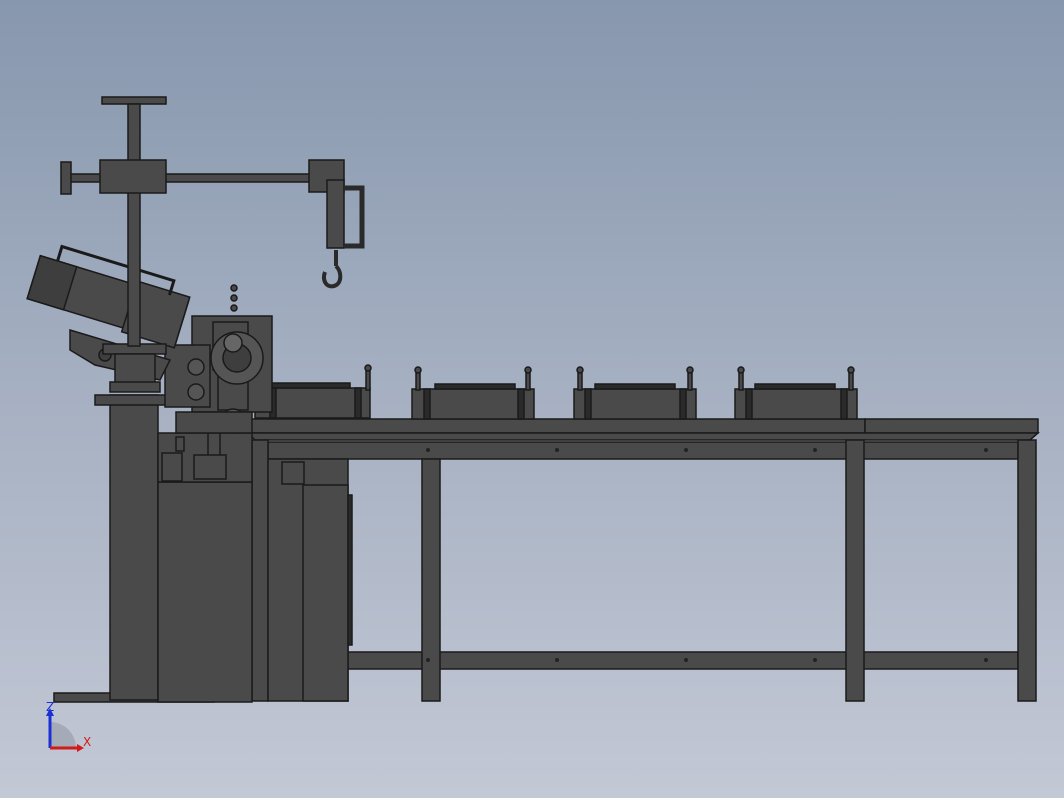 The height and width of the screenshot is (798, 1064). What do you see at coordinates (643, 660) in the screenshot?
I see `table-lower-rail` at bounding box center [643, 660].